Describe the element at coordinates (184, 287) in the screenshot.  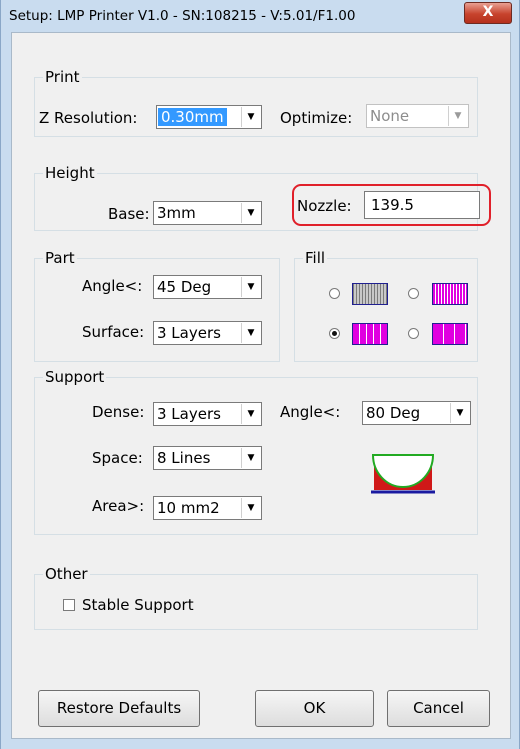
I see `part-angle-value: 45 Deg` at that location.